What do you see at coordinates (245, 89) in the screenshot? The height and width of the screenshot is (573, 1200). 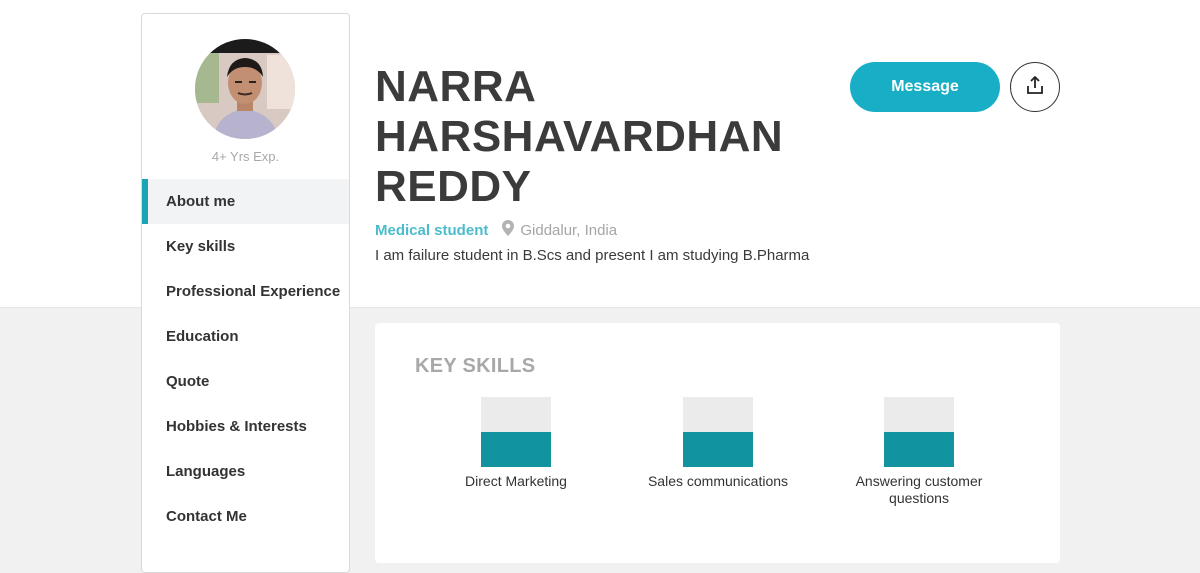 I see `avatar` at bounding box center [245, 89].